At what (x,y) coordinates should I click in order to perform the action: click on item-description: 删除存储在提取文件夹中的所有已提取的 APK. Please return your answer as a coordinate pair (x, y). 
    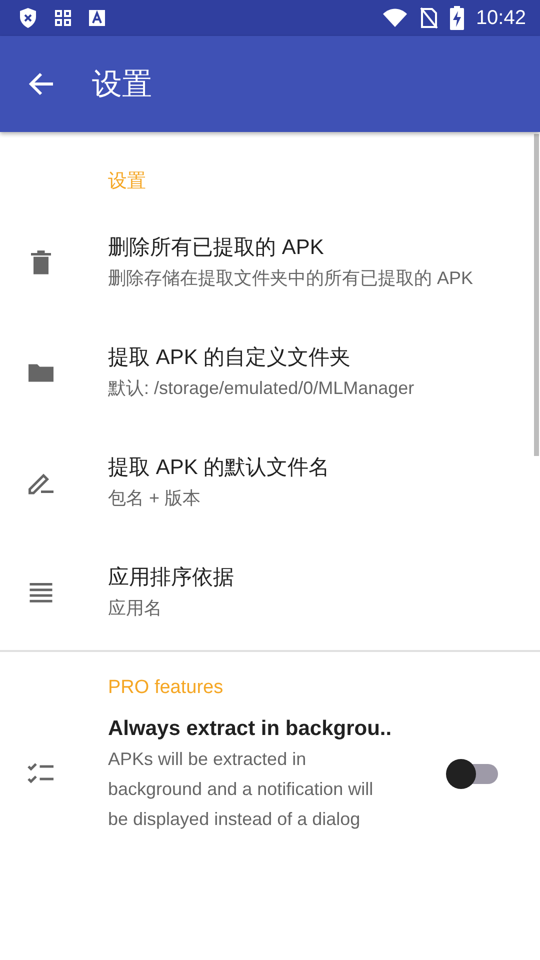
    Looking at the image, I should click on (291, 278).